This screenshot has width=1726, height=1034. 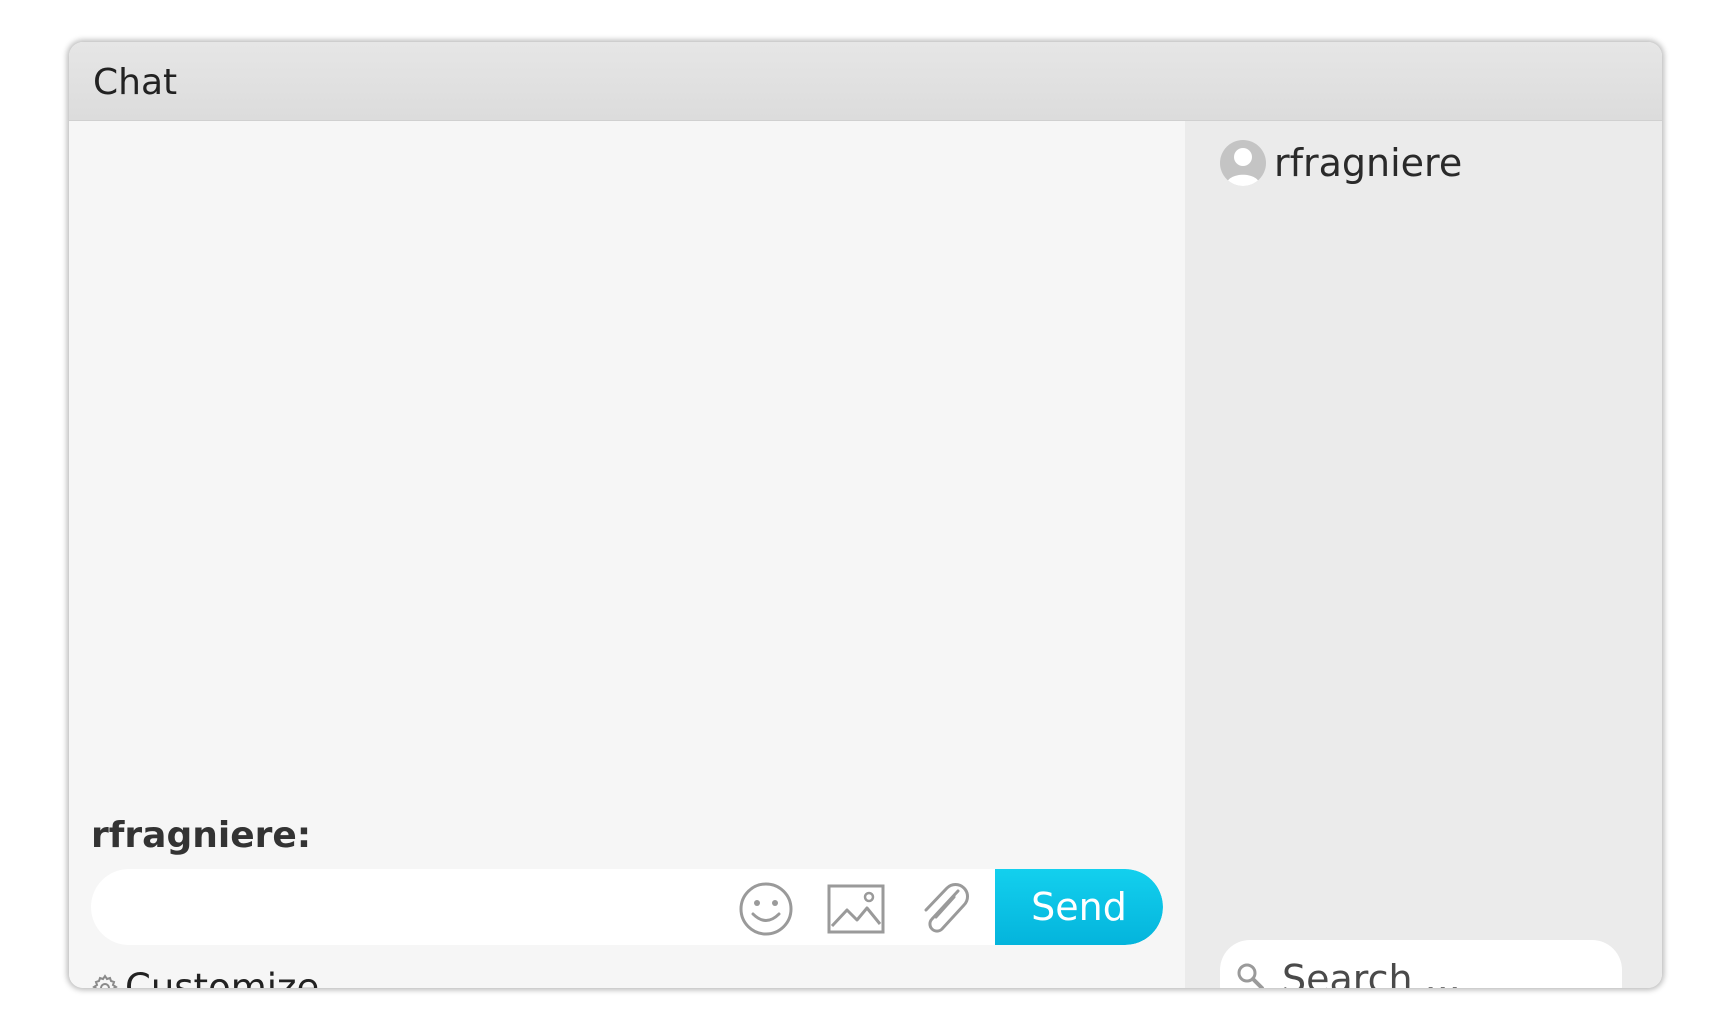 I want to click on paperclip-icon, so click(x=946, y=908).